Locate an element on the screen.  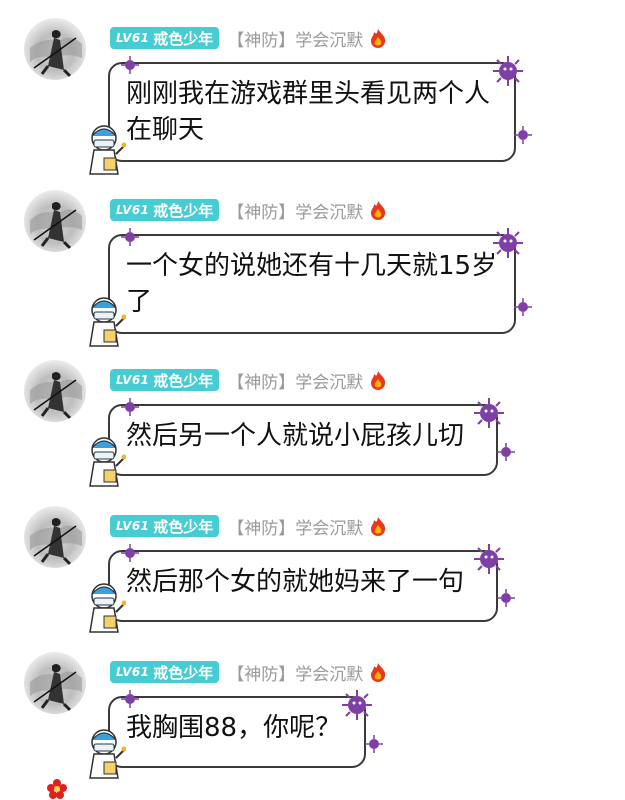
message-bubble: 然后另一个人就说小屁孩儿切 is located at coordinates (303, 440).